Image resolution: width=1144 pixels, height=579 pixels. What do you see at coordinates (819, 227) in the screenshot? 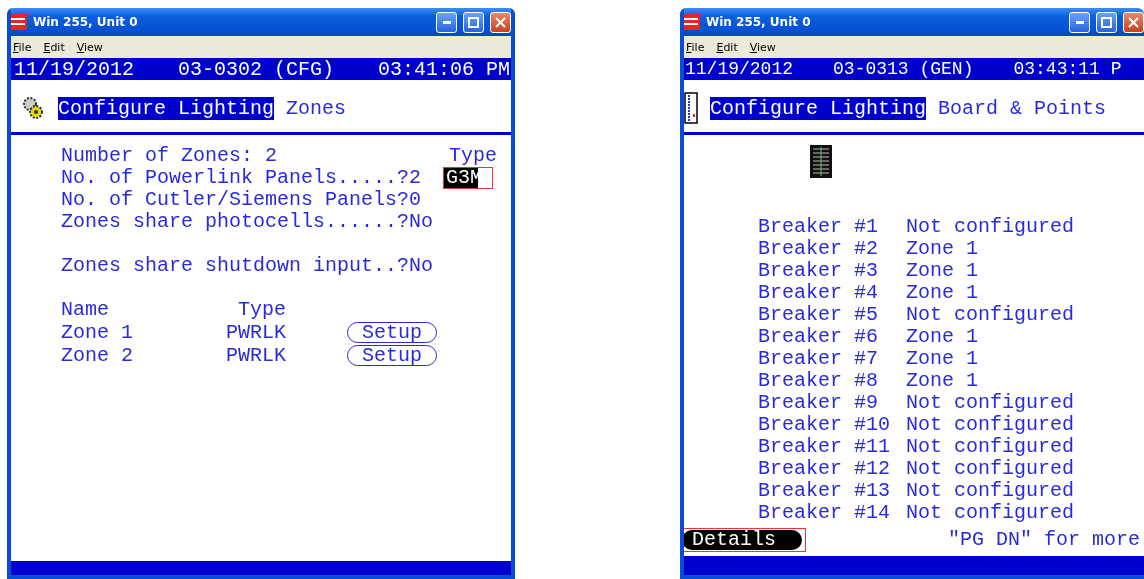
I see `breaker-name: Breaker #1` at bounding box center [819, 227].